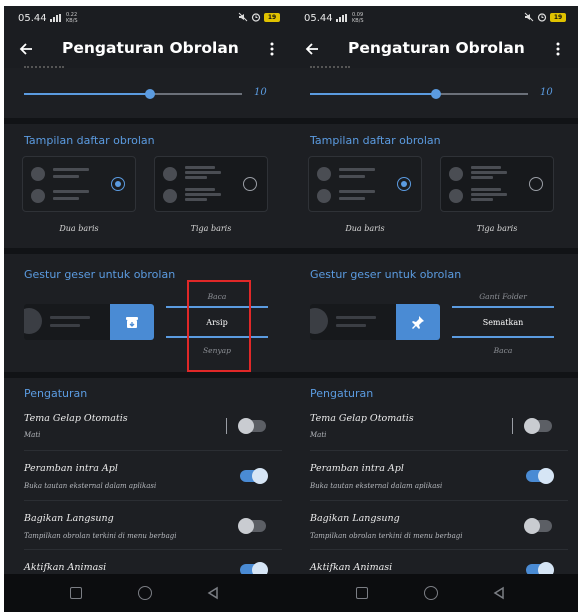 The image size is (582, 616). I want to click on archive-icon, so click(132, 322).